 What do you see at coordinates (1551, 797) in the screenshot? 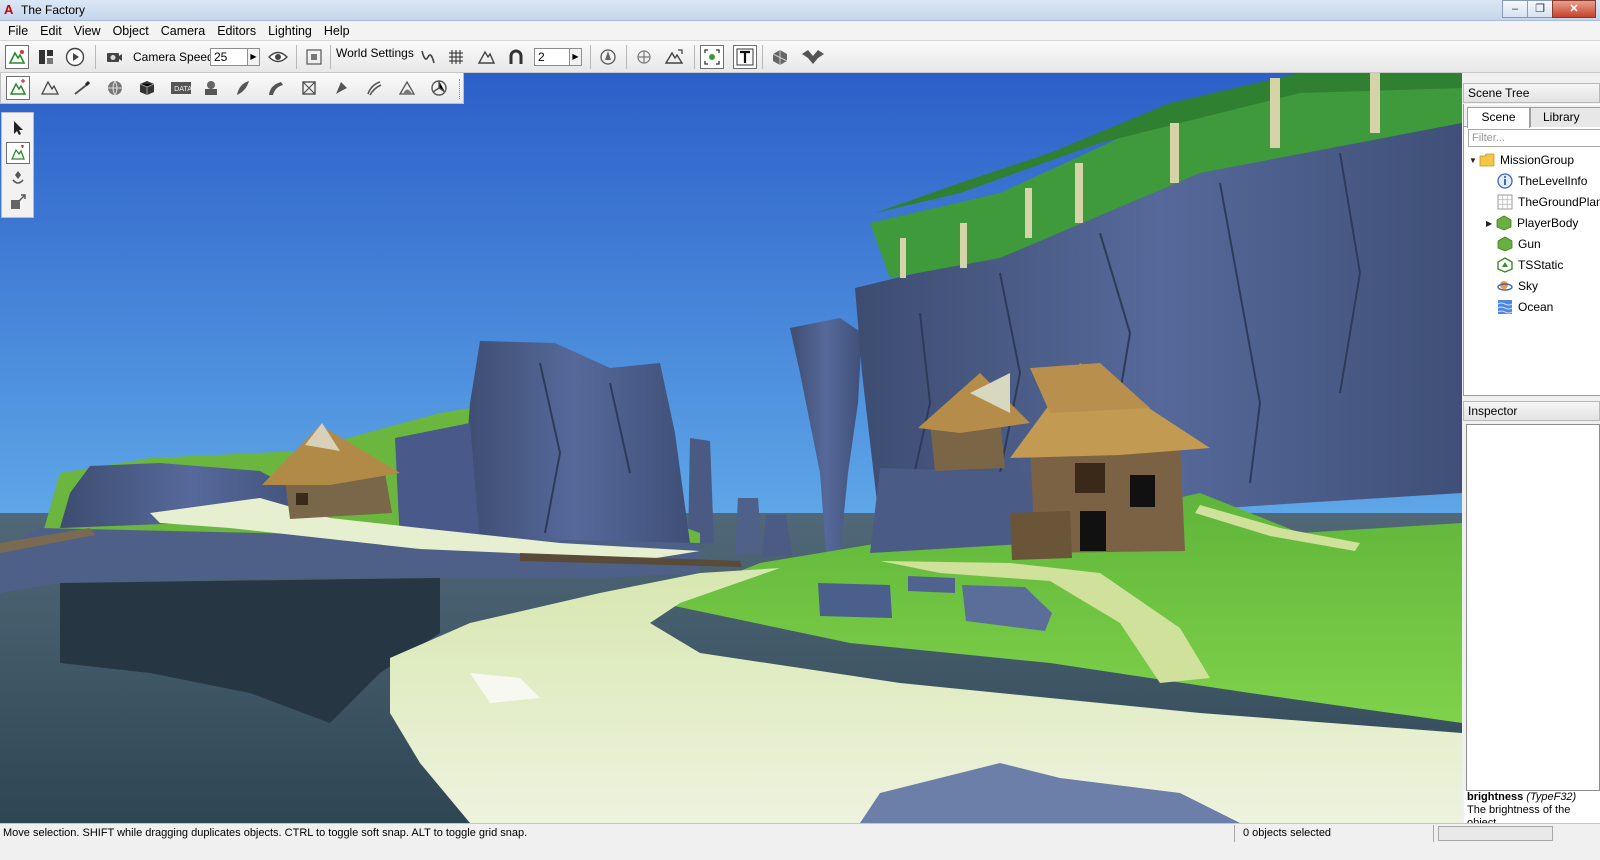
I see `inspector-field-type: (TypeF32)` at bounding box center [1551, 797].